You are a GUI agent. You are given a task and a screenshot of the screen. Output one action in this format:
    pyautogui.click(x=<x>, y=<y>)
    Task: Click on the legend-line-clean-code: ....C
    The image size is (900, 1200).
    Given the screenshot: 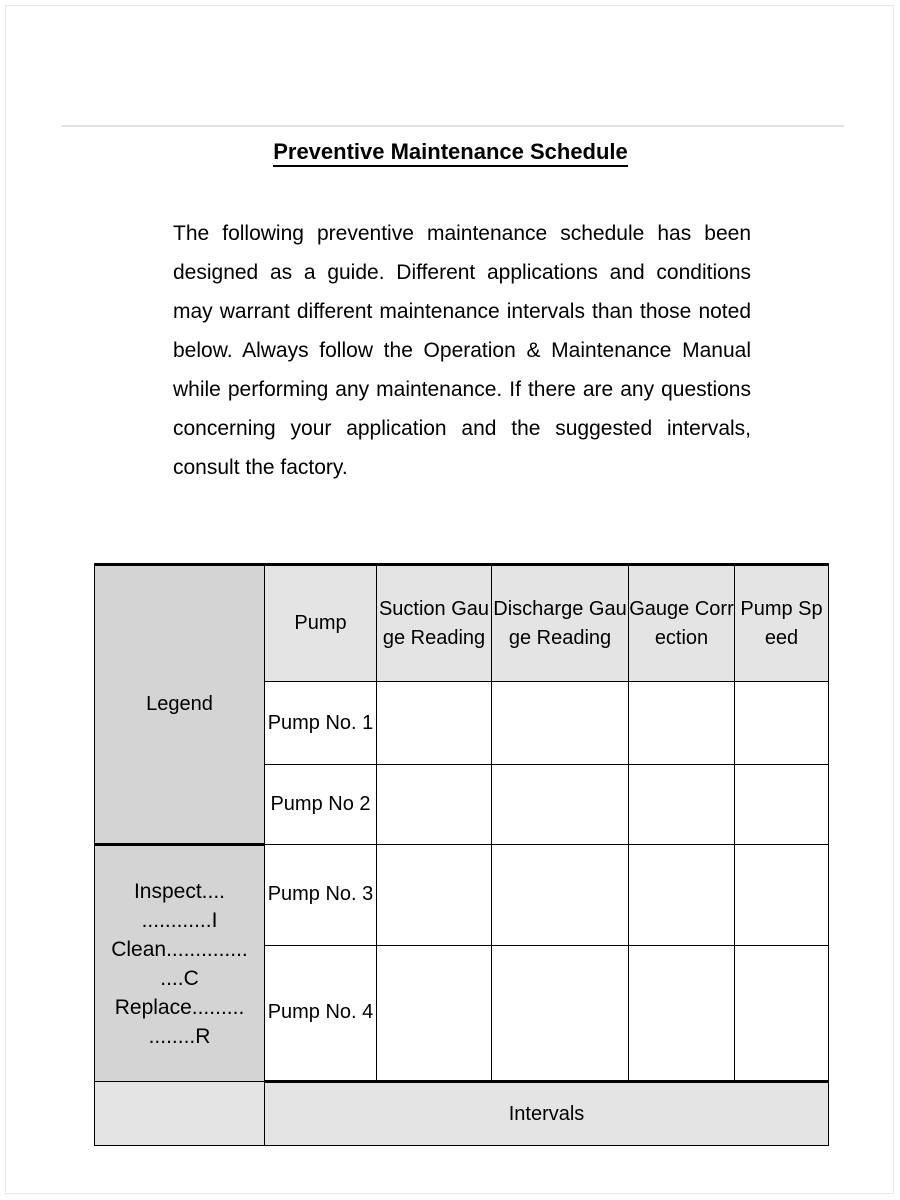 What is the action you would take?
    pyautogui.click(x=179, y=978)
    